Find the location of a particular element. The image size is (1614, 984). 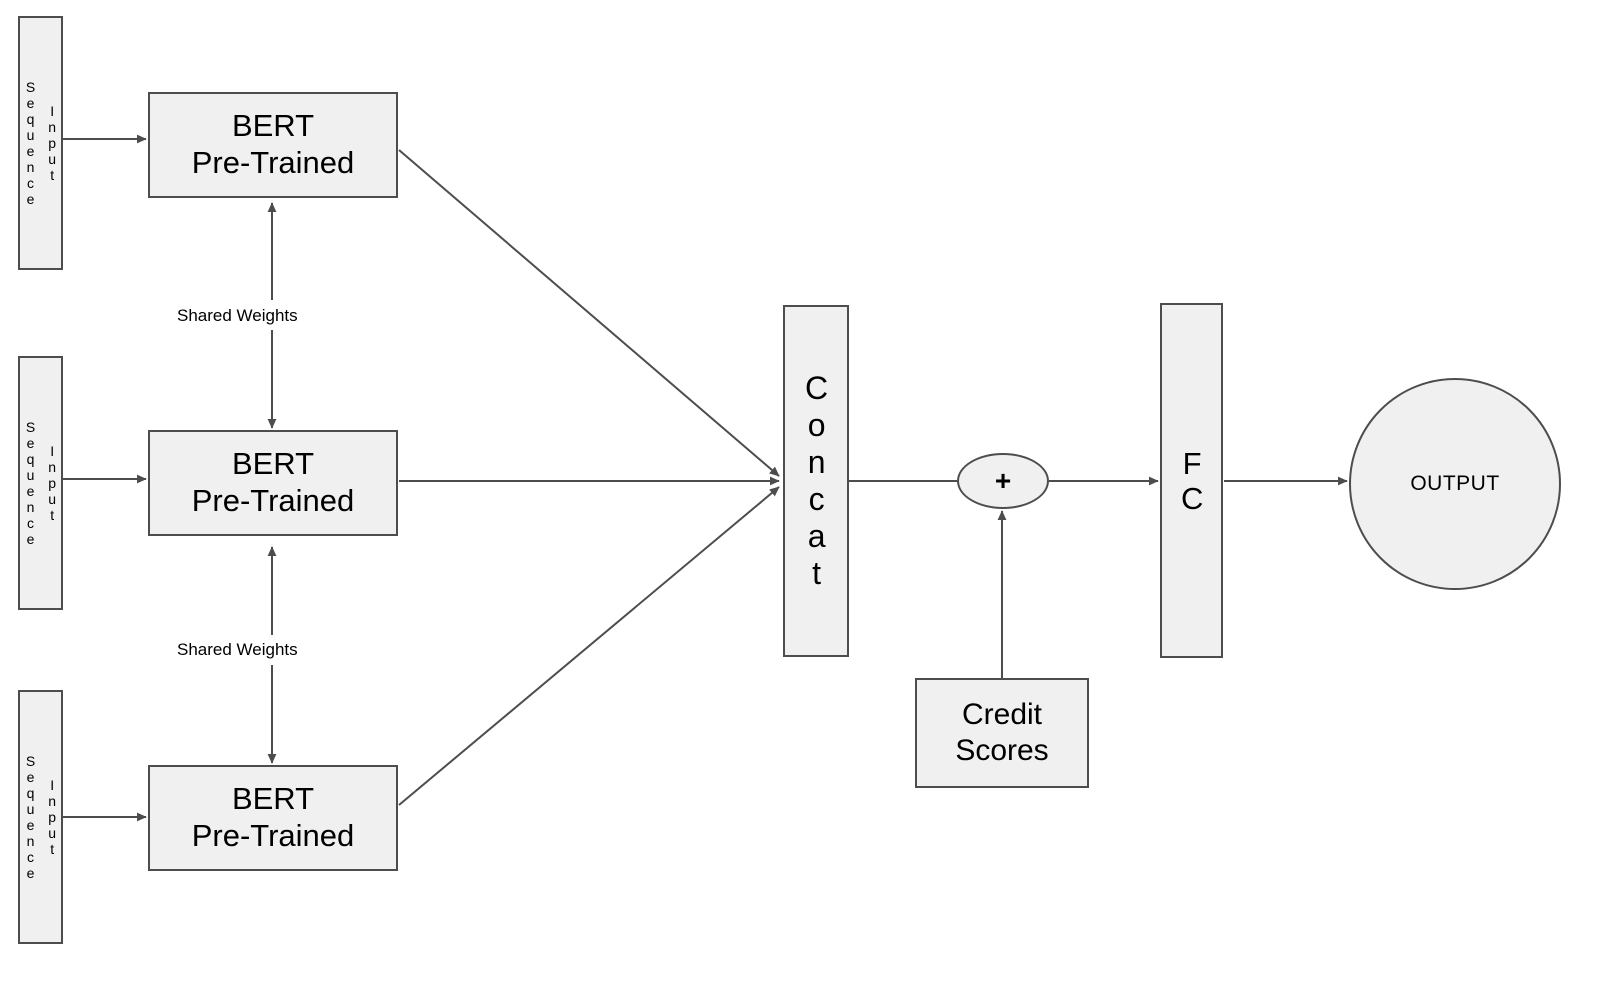

shared-weights-label-top: Shared Weights is located at coordinates (237, 315).